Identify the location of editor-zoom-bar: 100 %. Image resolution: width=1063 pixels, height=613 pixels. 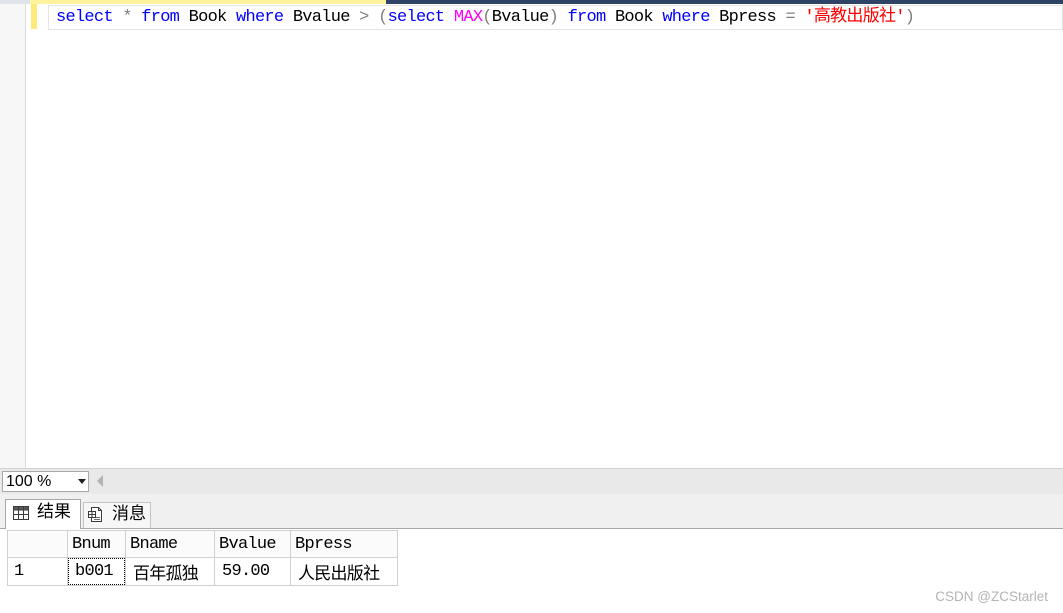
(531, 481).